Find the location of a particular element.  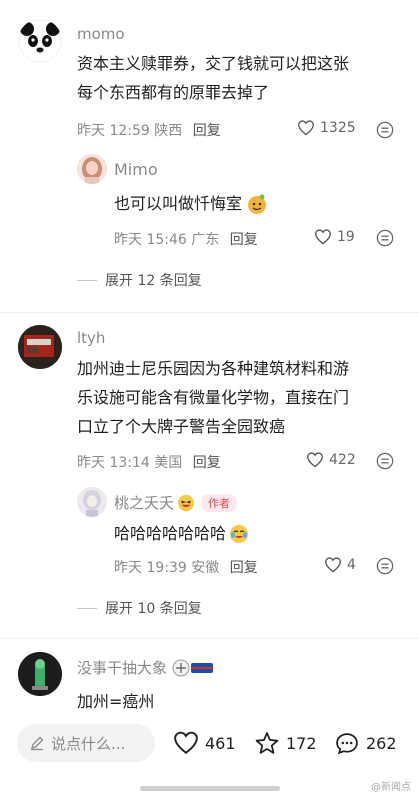

favorite-post-button: 172 is located at coordinates (285, 743).